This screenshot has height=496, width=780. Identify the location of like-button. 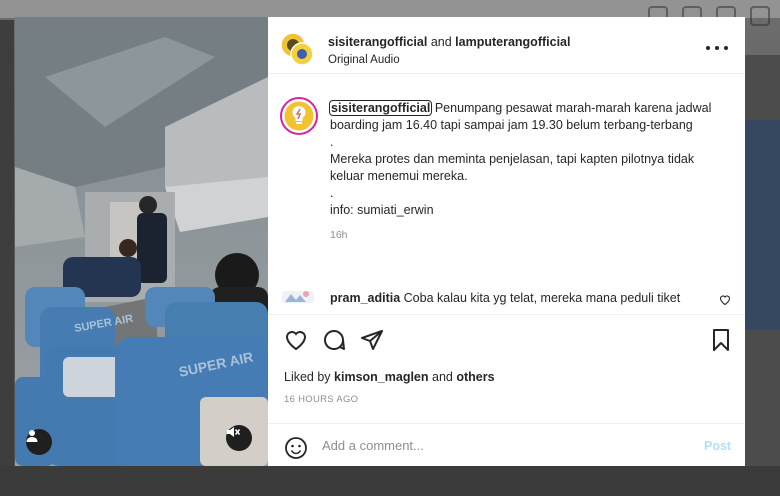
(296, 340).